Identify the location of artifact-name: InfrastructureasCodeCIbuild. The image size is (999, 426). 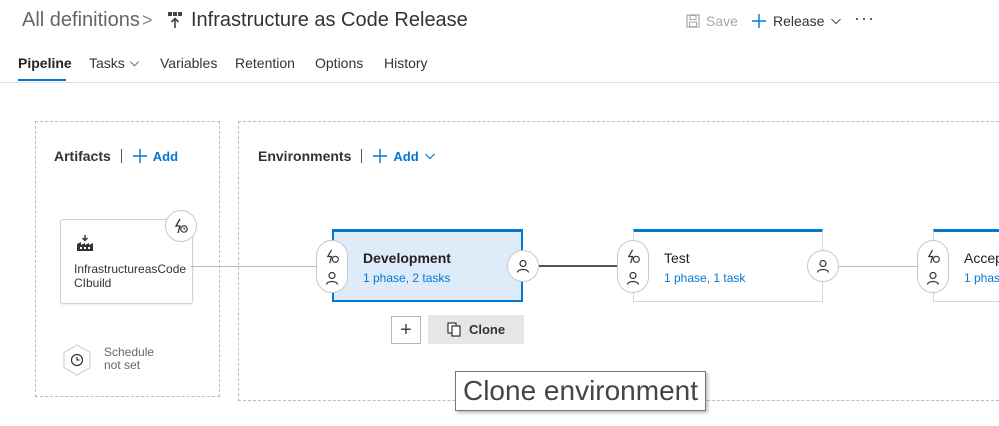
(130, 276).